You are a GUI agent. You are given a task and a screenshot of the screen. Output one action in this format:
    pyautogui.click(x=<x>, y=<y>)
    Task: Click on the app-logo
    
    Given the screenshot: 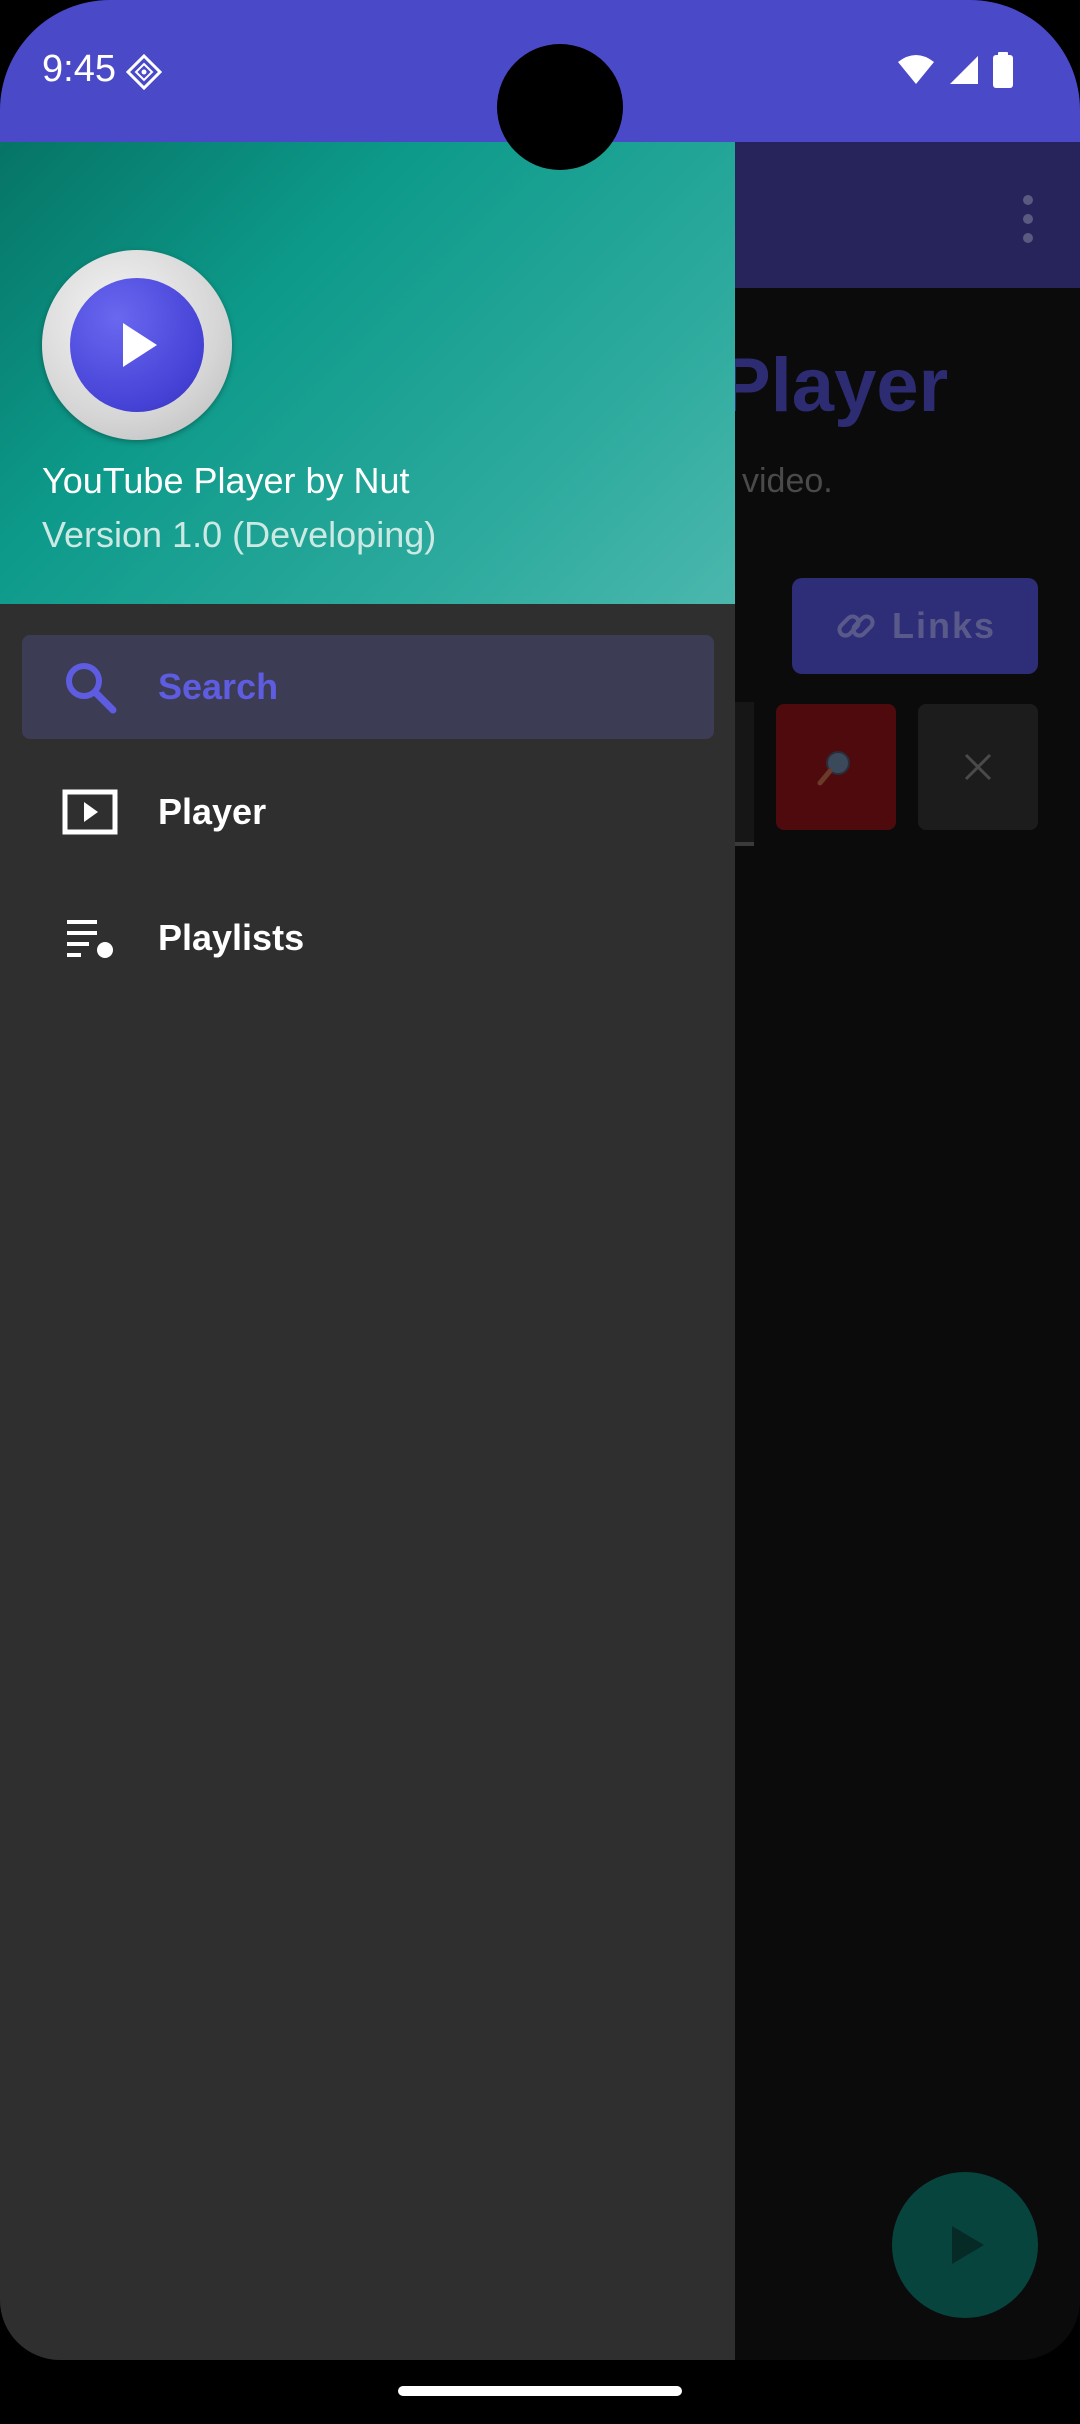 What is the action you would take?
    pyautogui.click(x=137, y=345)
    